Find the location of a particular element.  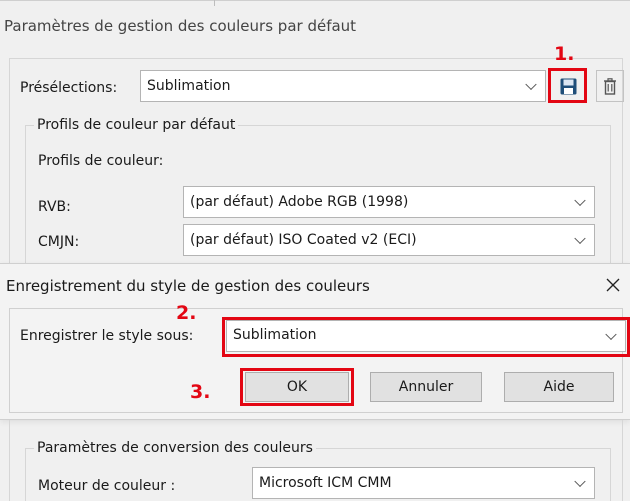

cmyk-profile-dropdown: (par défaut) ISO Coated v2 (ECI) is located at coordinates (389, 240).